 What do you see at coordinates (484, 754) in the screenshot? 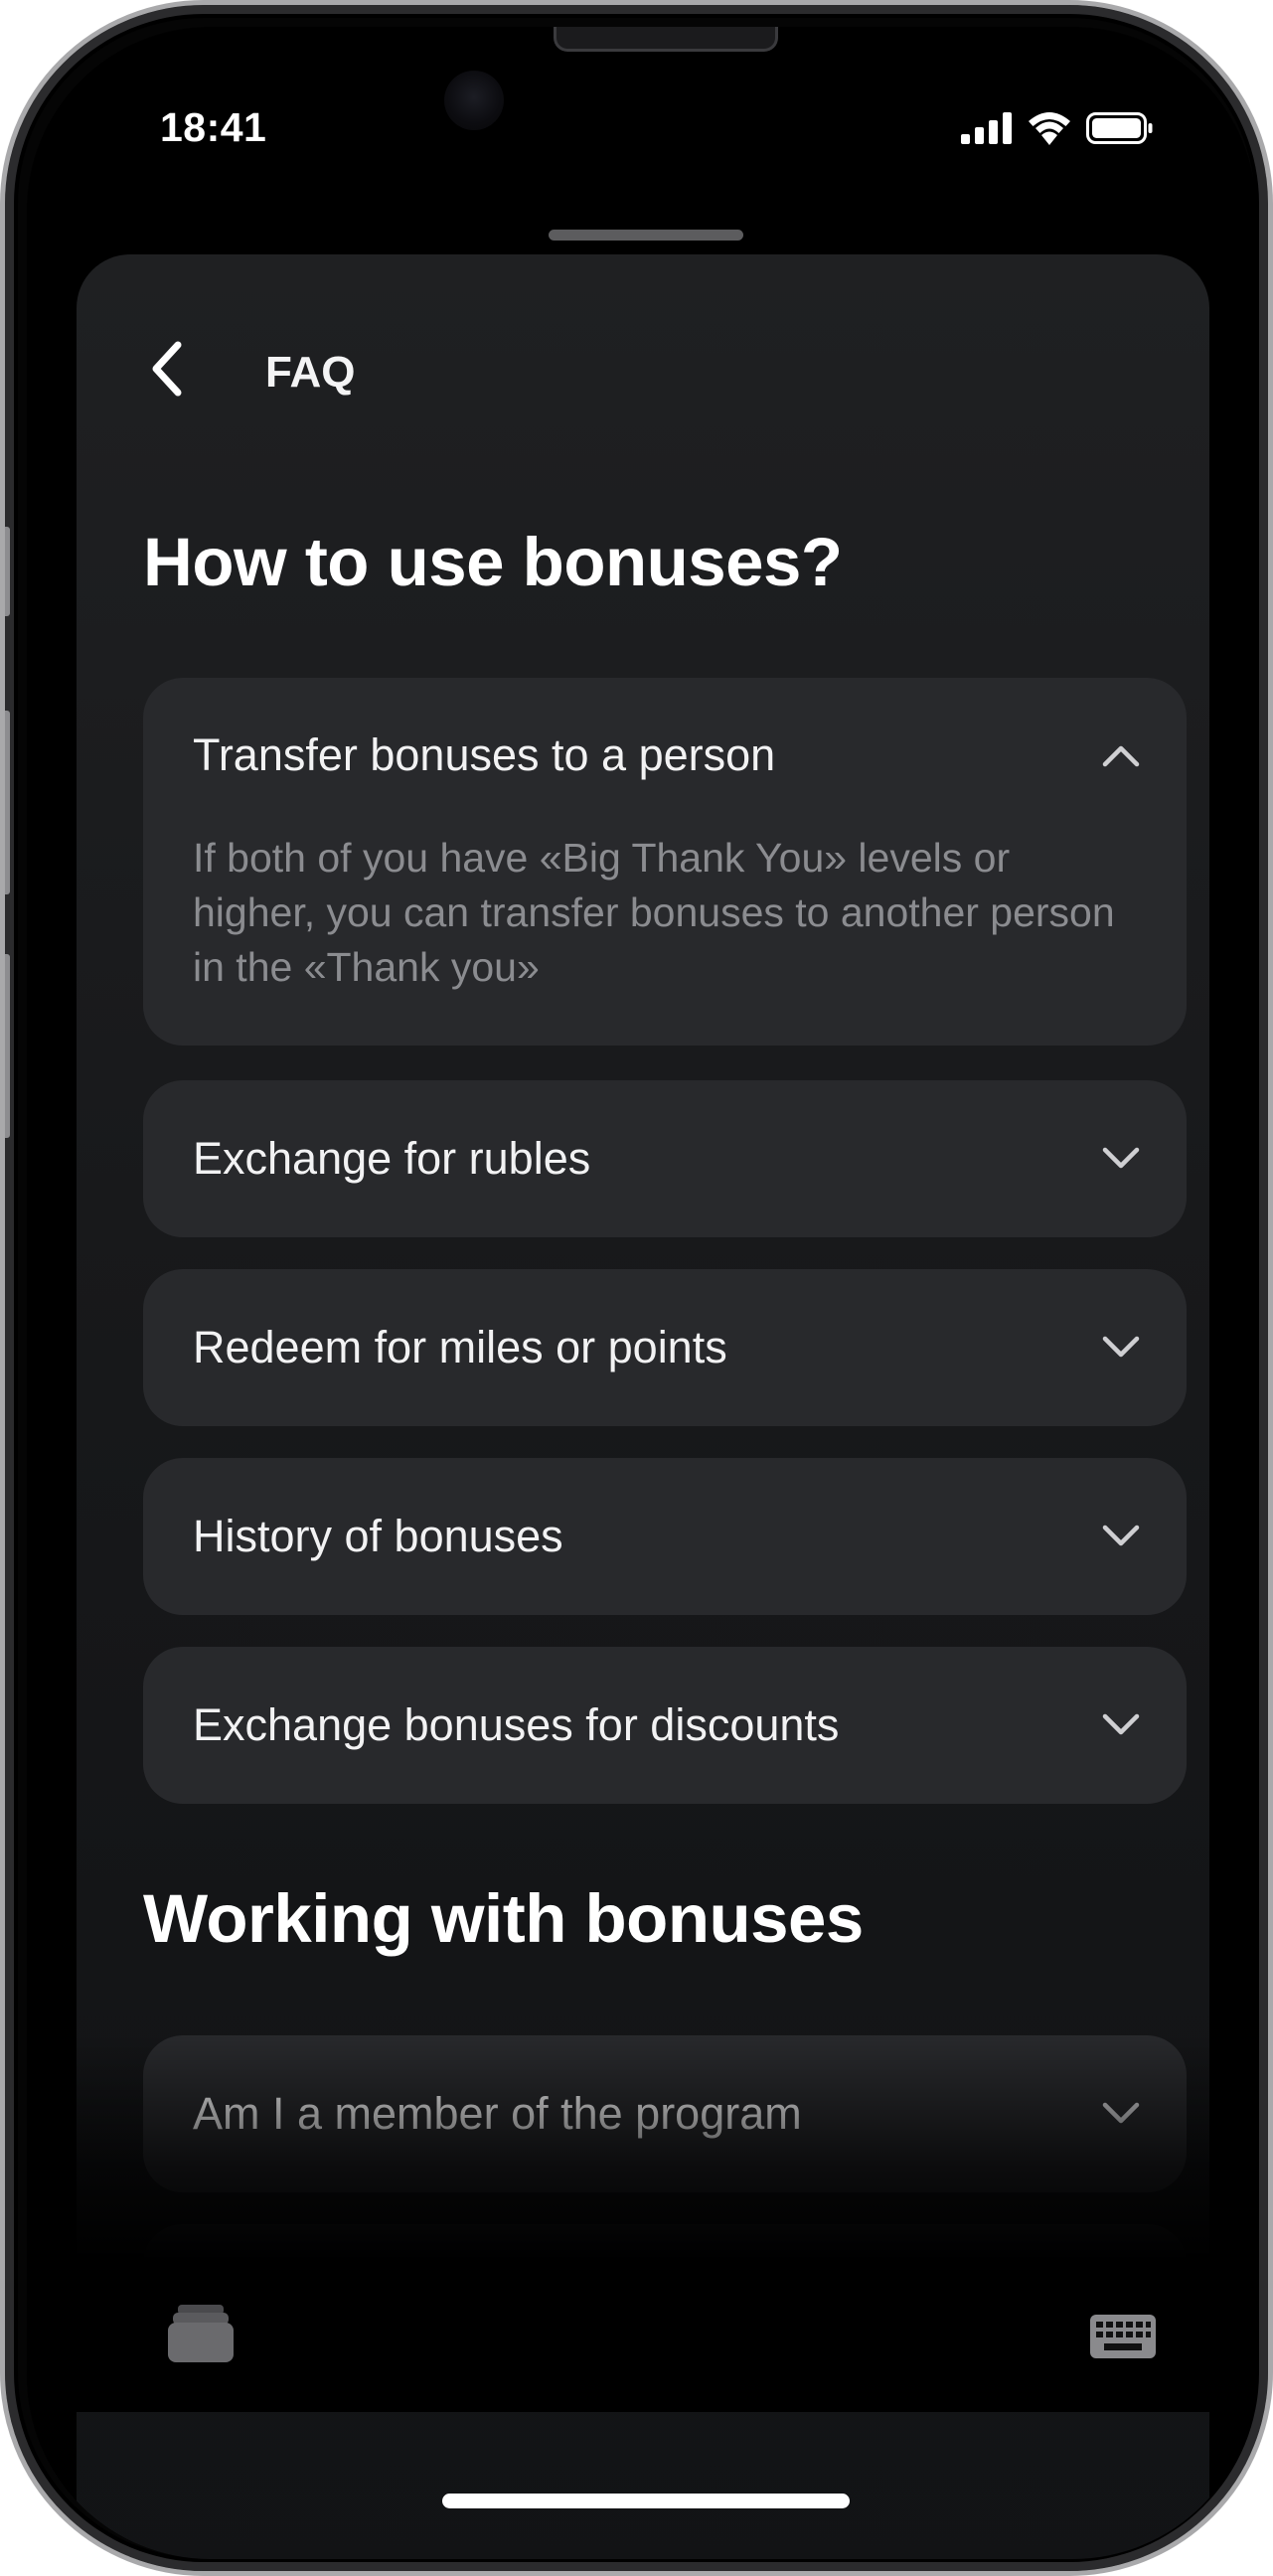
I see `faq-item-label: Transfer bonuses to a person` at bounding box center [484, 754].